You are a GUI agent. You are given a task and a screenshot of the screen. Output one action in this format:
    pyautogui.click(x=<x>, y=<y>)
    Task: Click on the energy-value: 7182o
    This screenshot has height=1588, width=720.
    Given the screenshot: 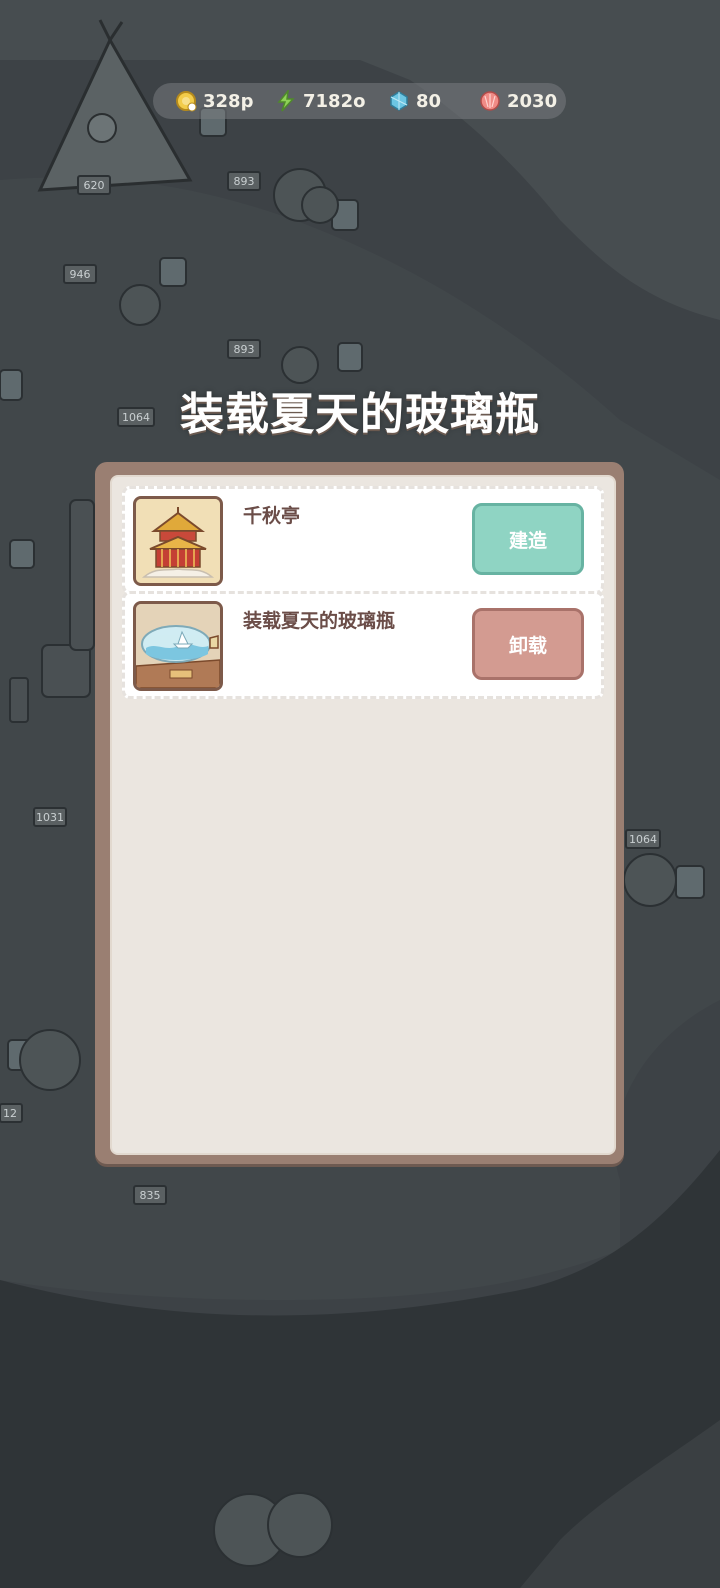 What is the action you would take?
    pyautogui.click(x=334, y=101)
    